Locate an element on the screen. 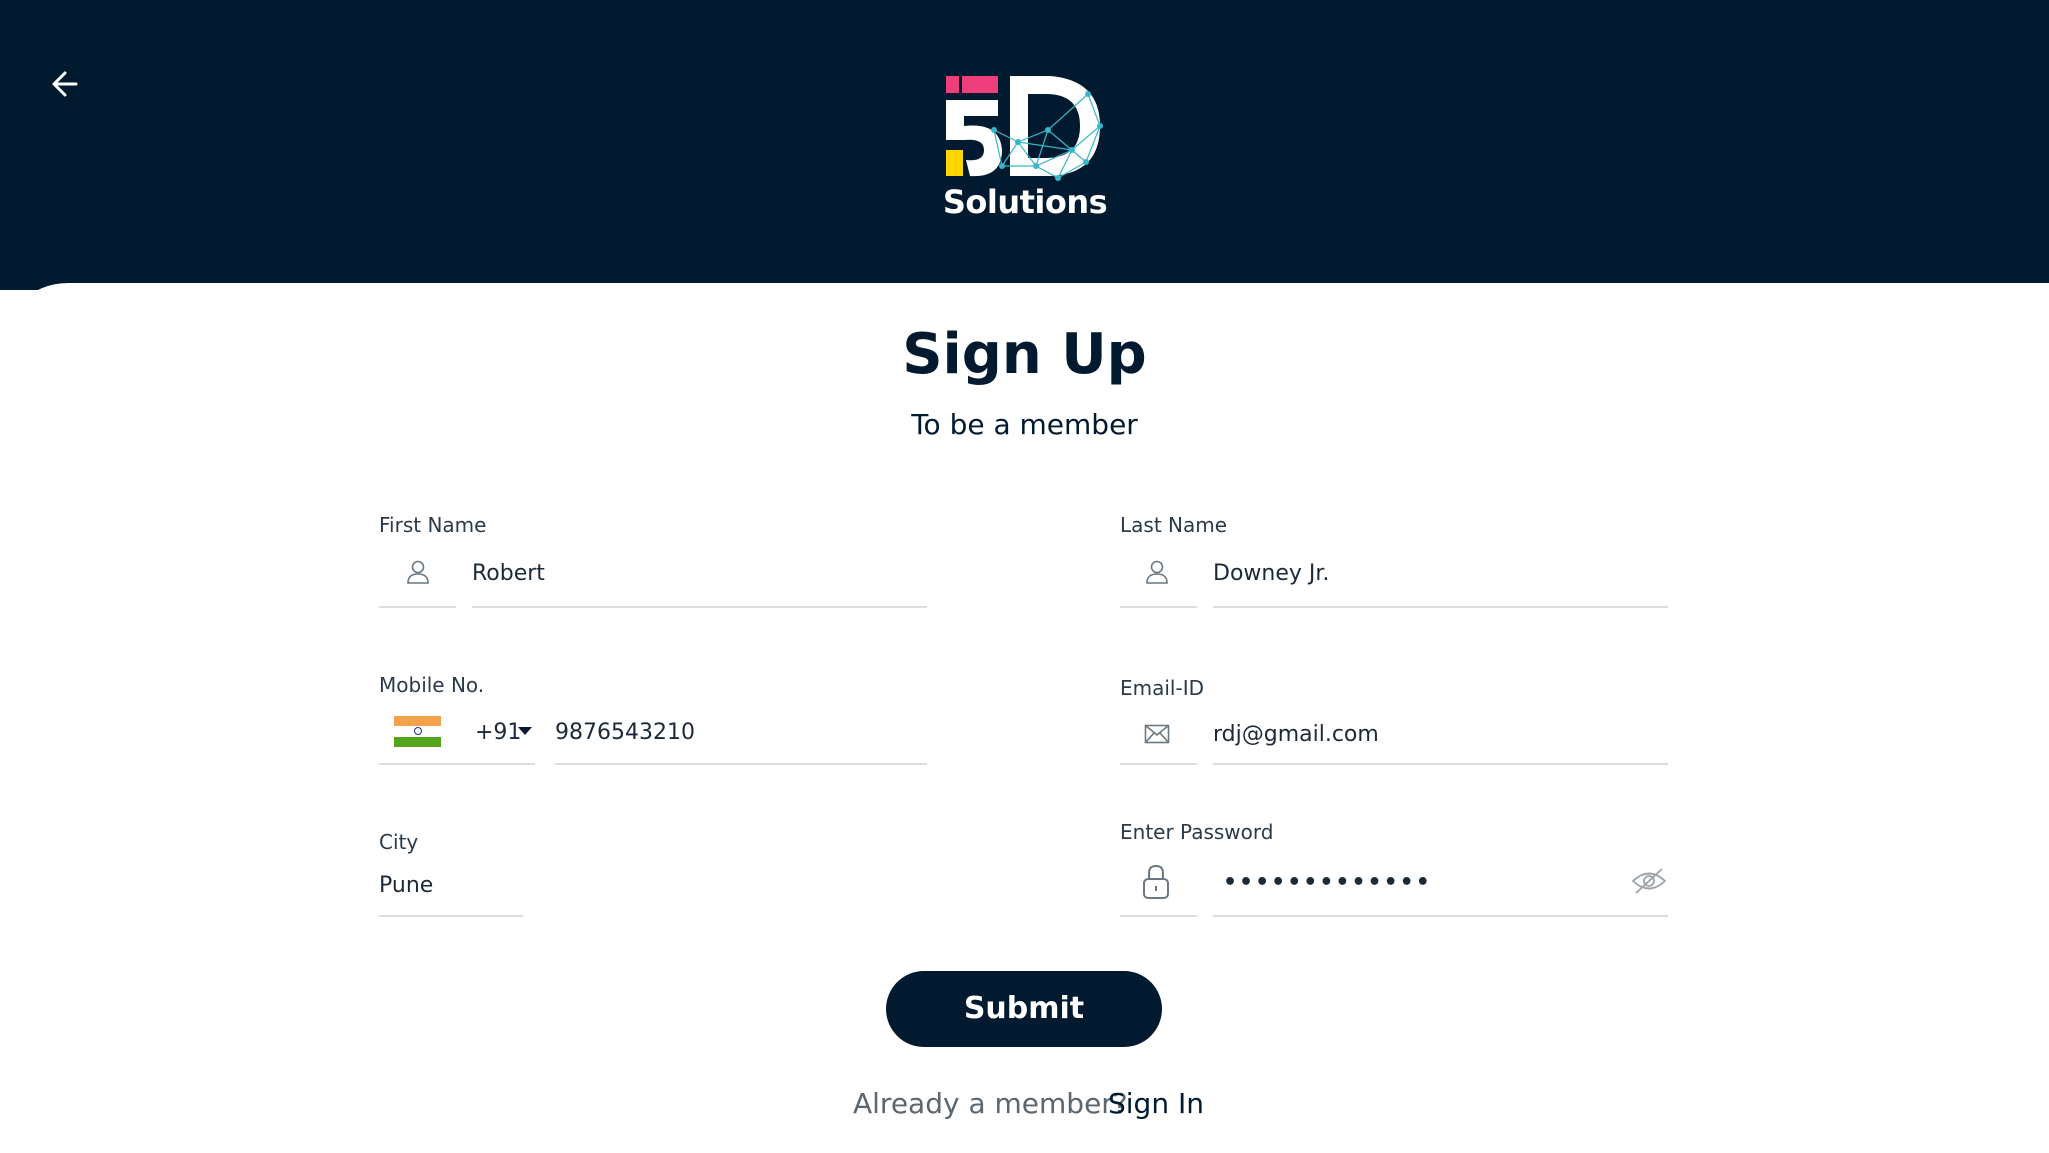 Image resolution: width=2049 pixels, height=1153 pixels. email-underline is located at coordinates (1440, 764).